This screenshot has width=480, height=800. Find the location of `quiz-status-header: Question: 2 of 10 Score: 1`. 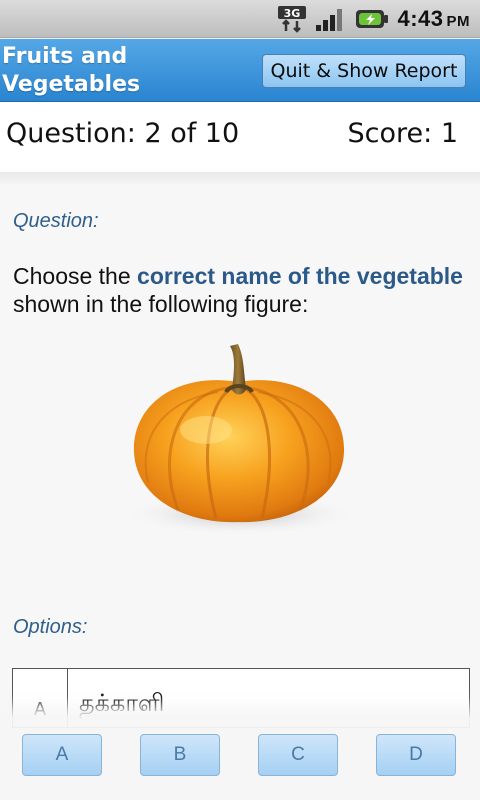

quiz-status-header: Question: 2 of 10 Score: 1 is located at coordinates (240, 137).